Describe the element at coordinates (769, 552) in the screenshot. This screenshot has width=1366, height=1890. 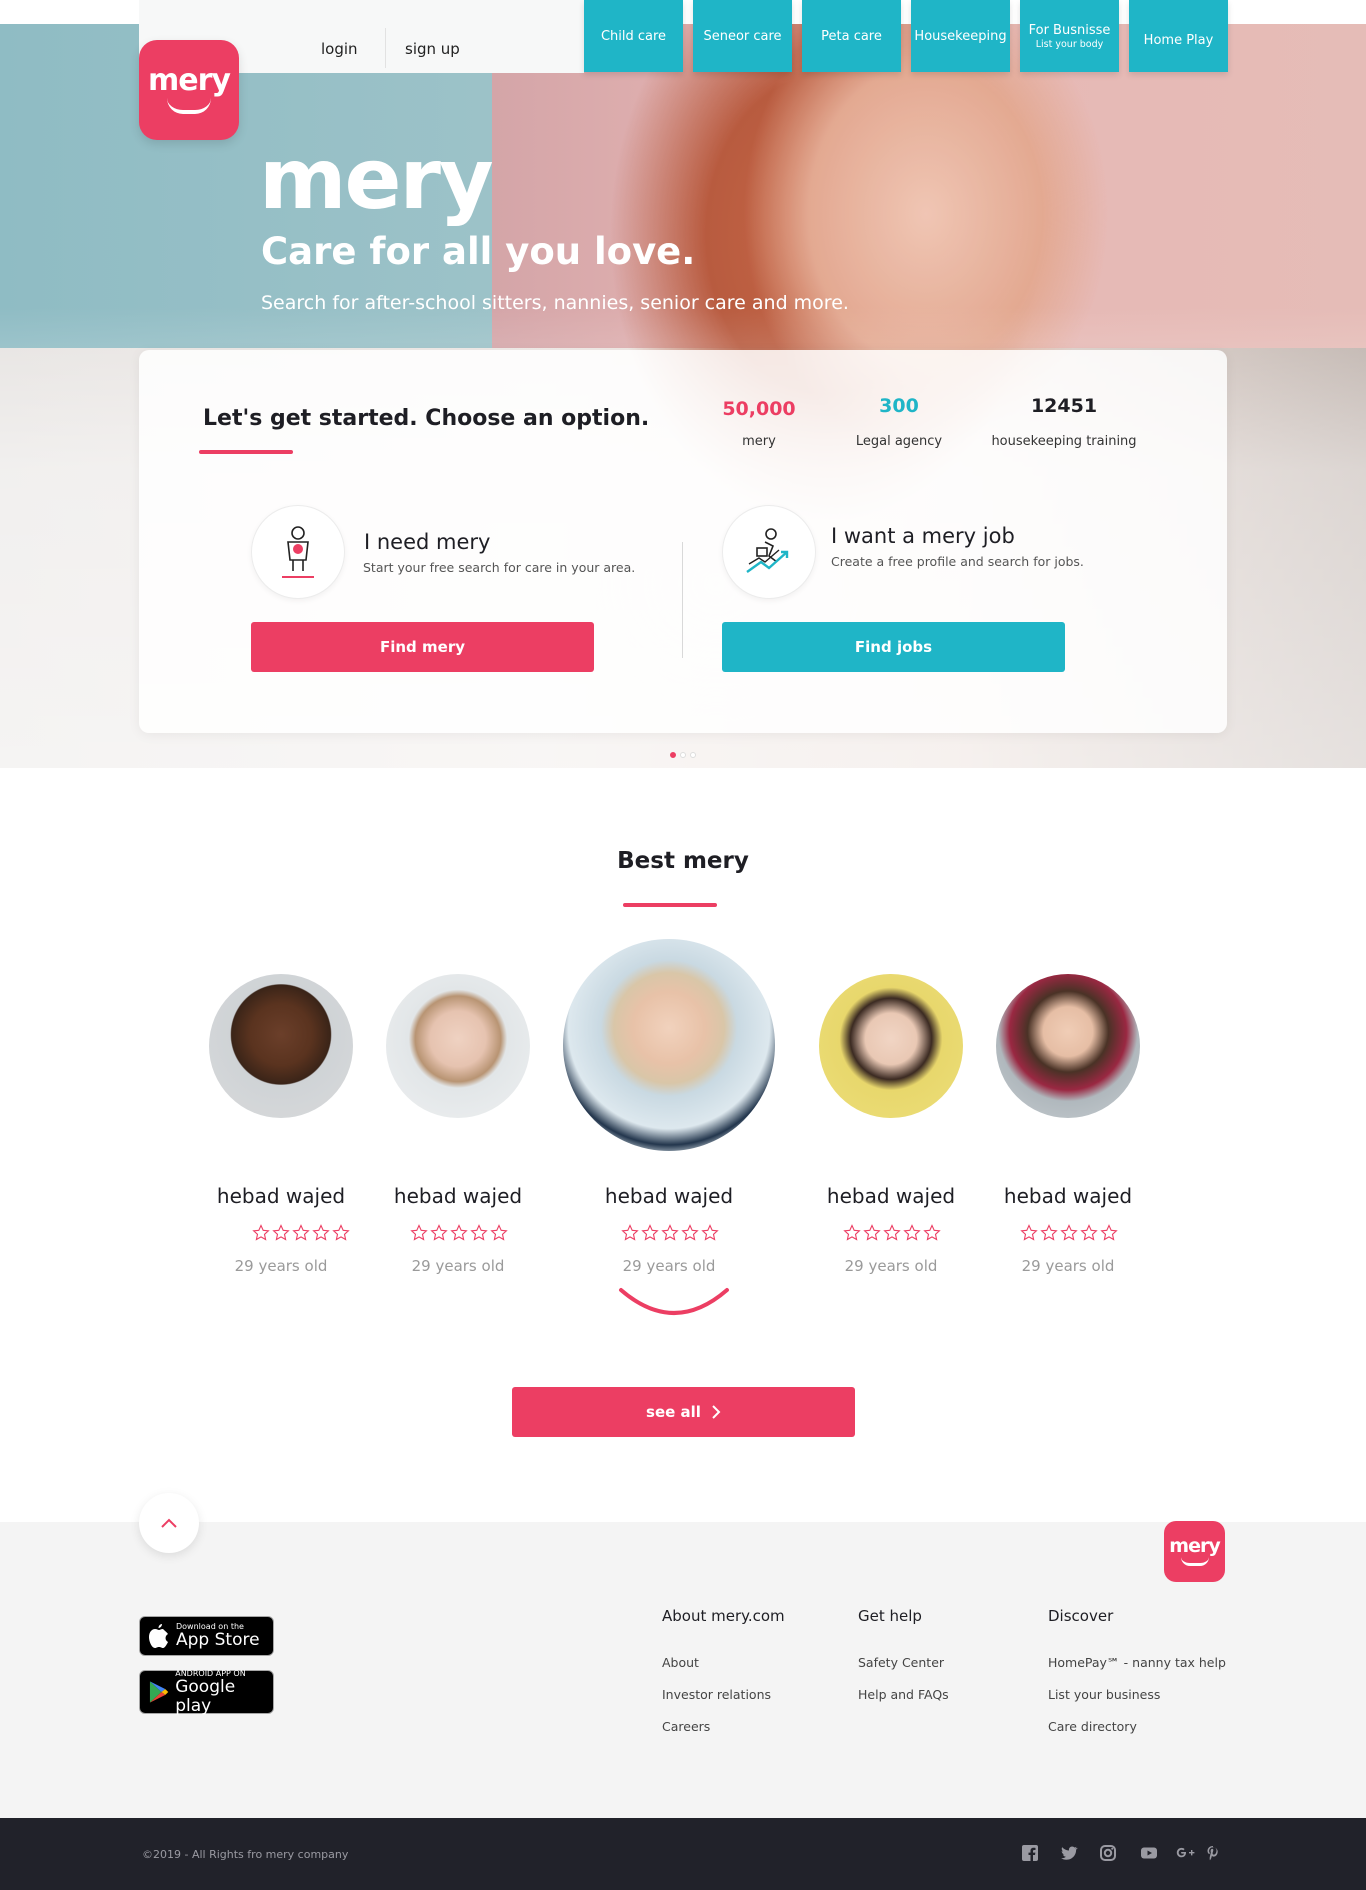
I see `career-growth-icon` at that location.